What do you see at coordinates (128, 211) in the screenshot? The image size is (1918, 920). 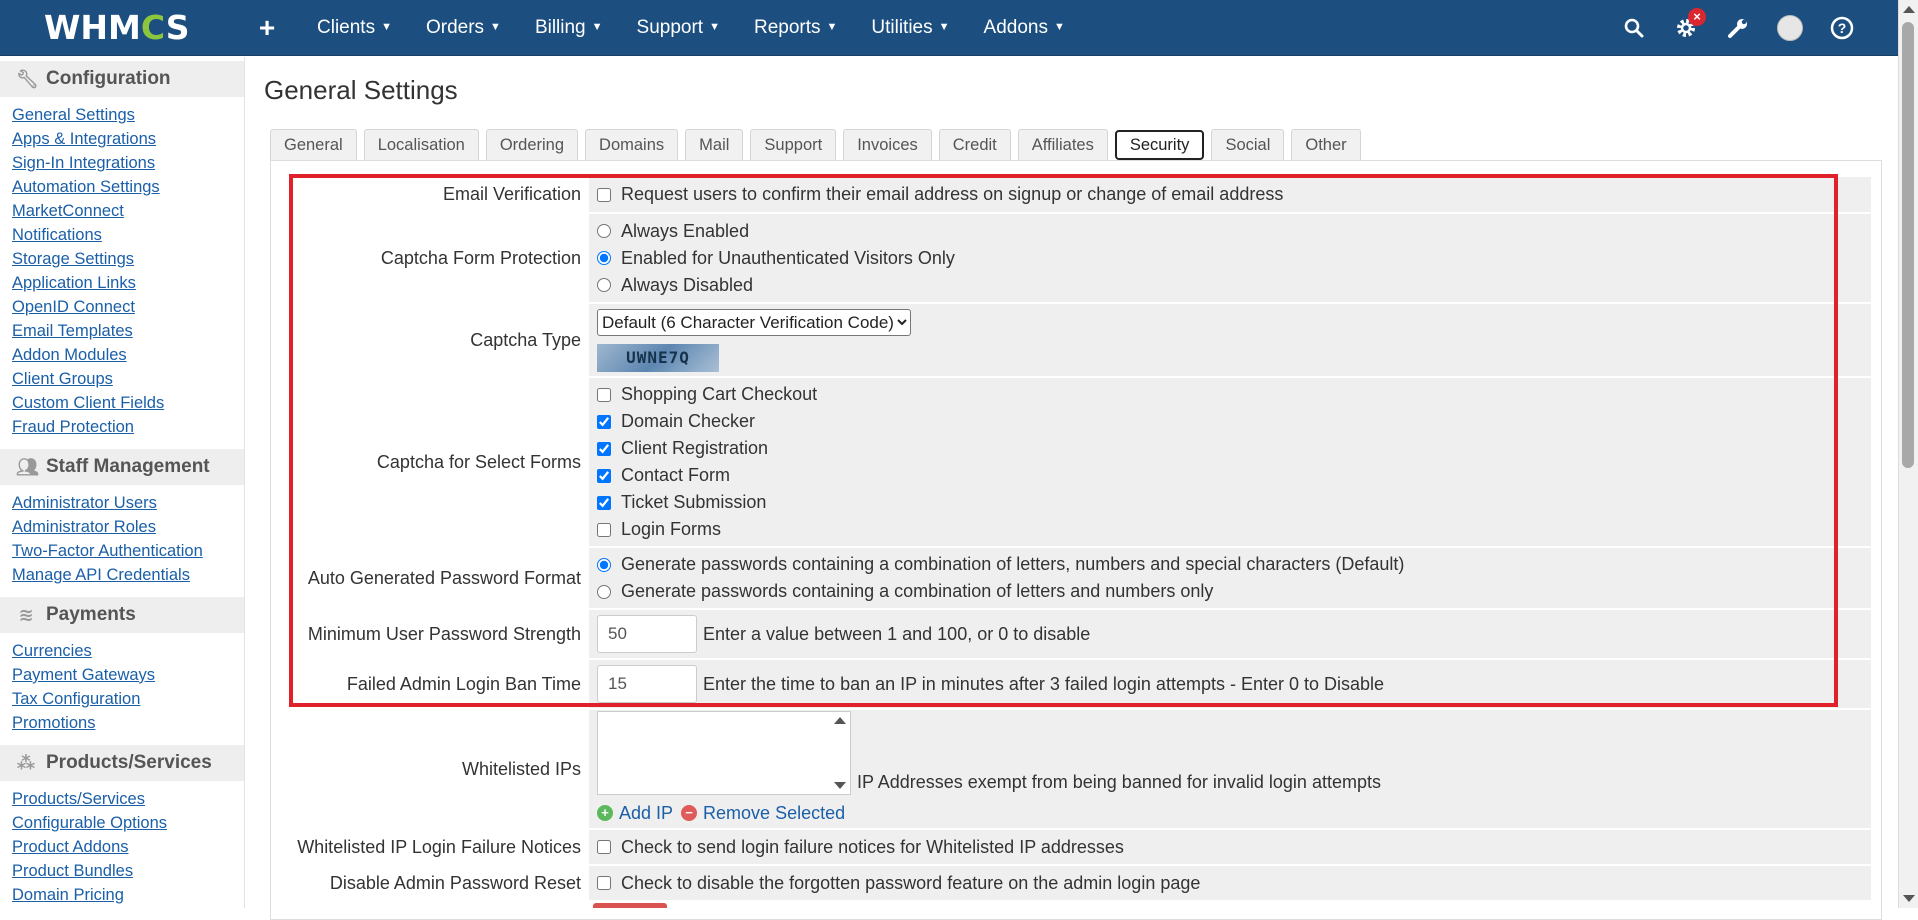 I see `sidebar-link-marketconnect: MarketConnect` at bounding box center [128, 211].